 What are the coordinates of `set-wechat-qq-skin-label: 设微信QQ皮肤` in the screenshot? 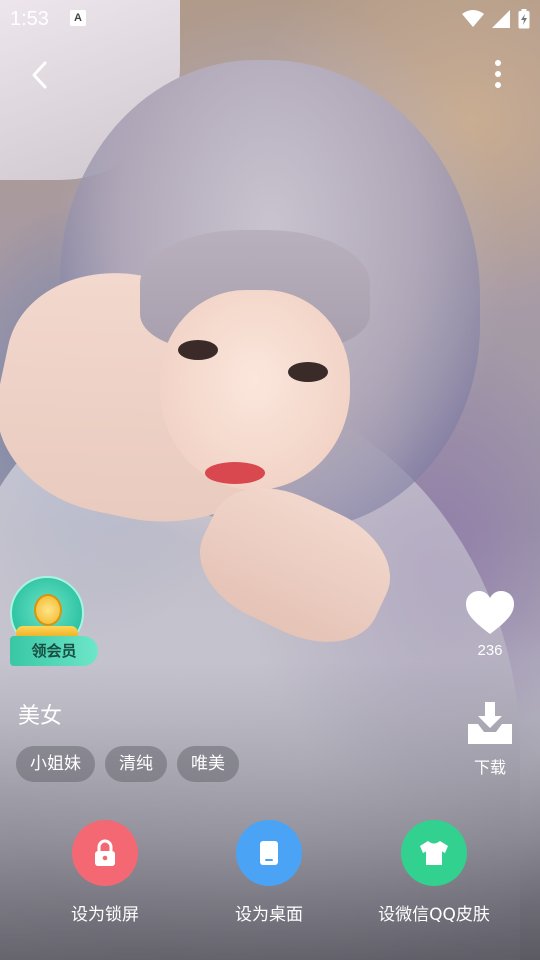 It's located at (434, 915).